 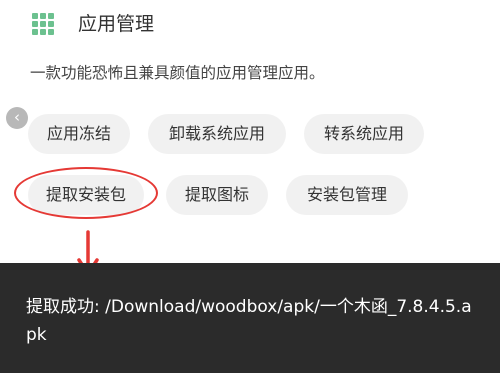 What do you see at coordinates (217, 134) in the screenshot?
I see `uninstall-system-app-button: 卸载系统应用` at bounding box center [217, 134].